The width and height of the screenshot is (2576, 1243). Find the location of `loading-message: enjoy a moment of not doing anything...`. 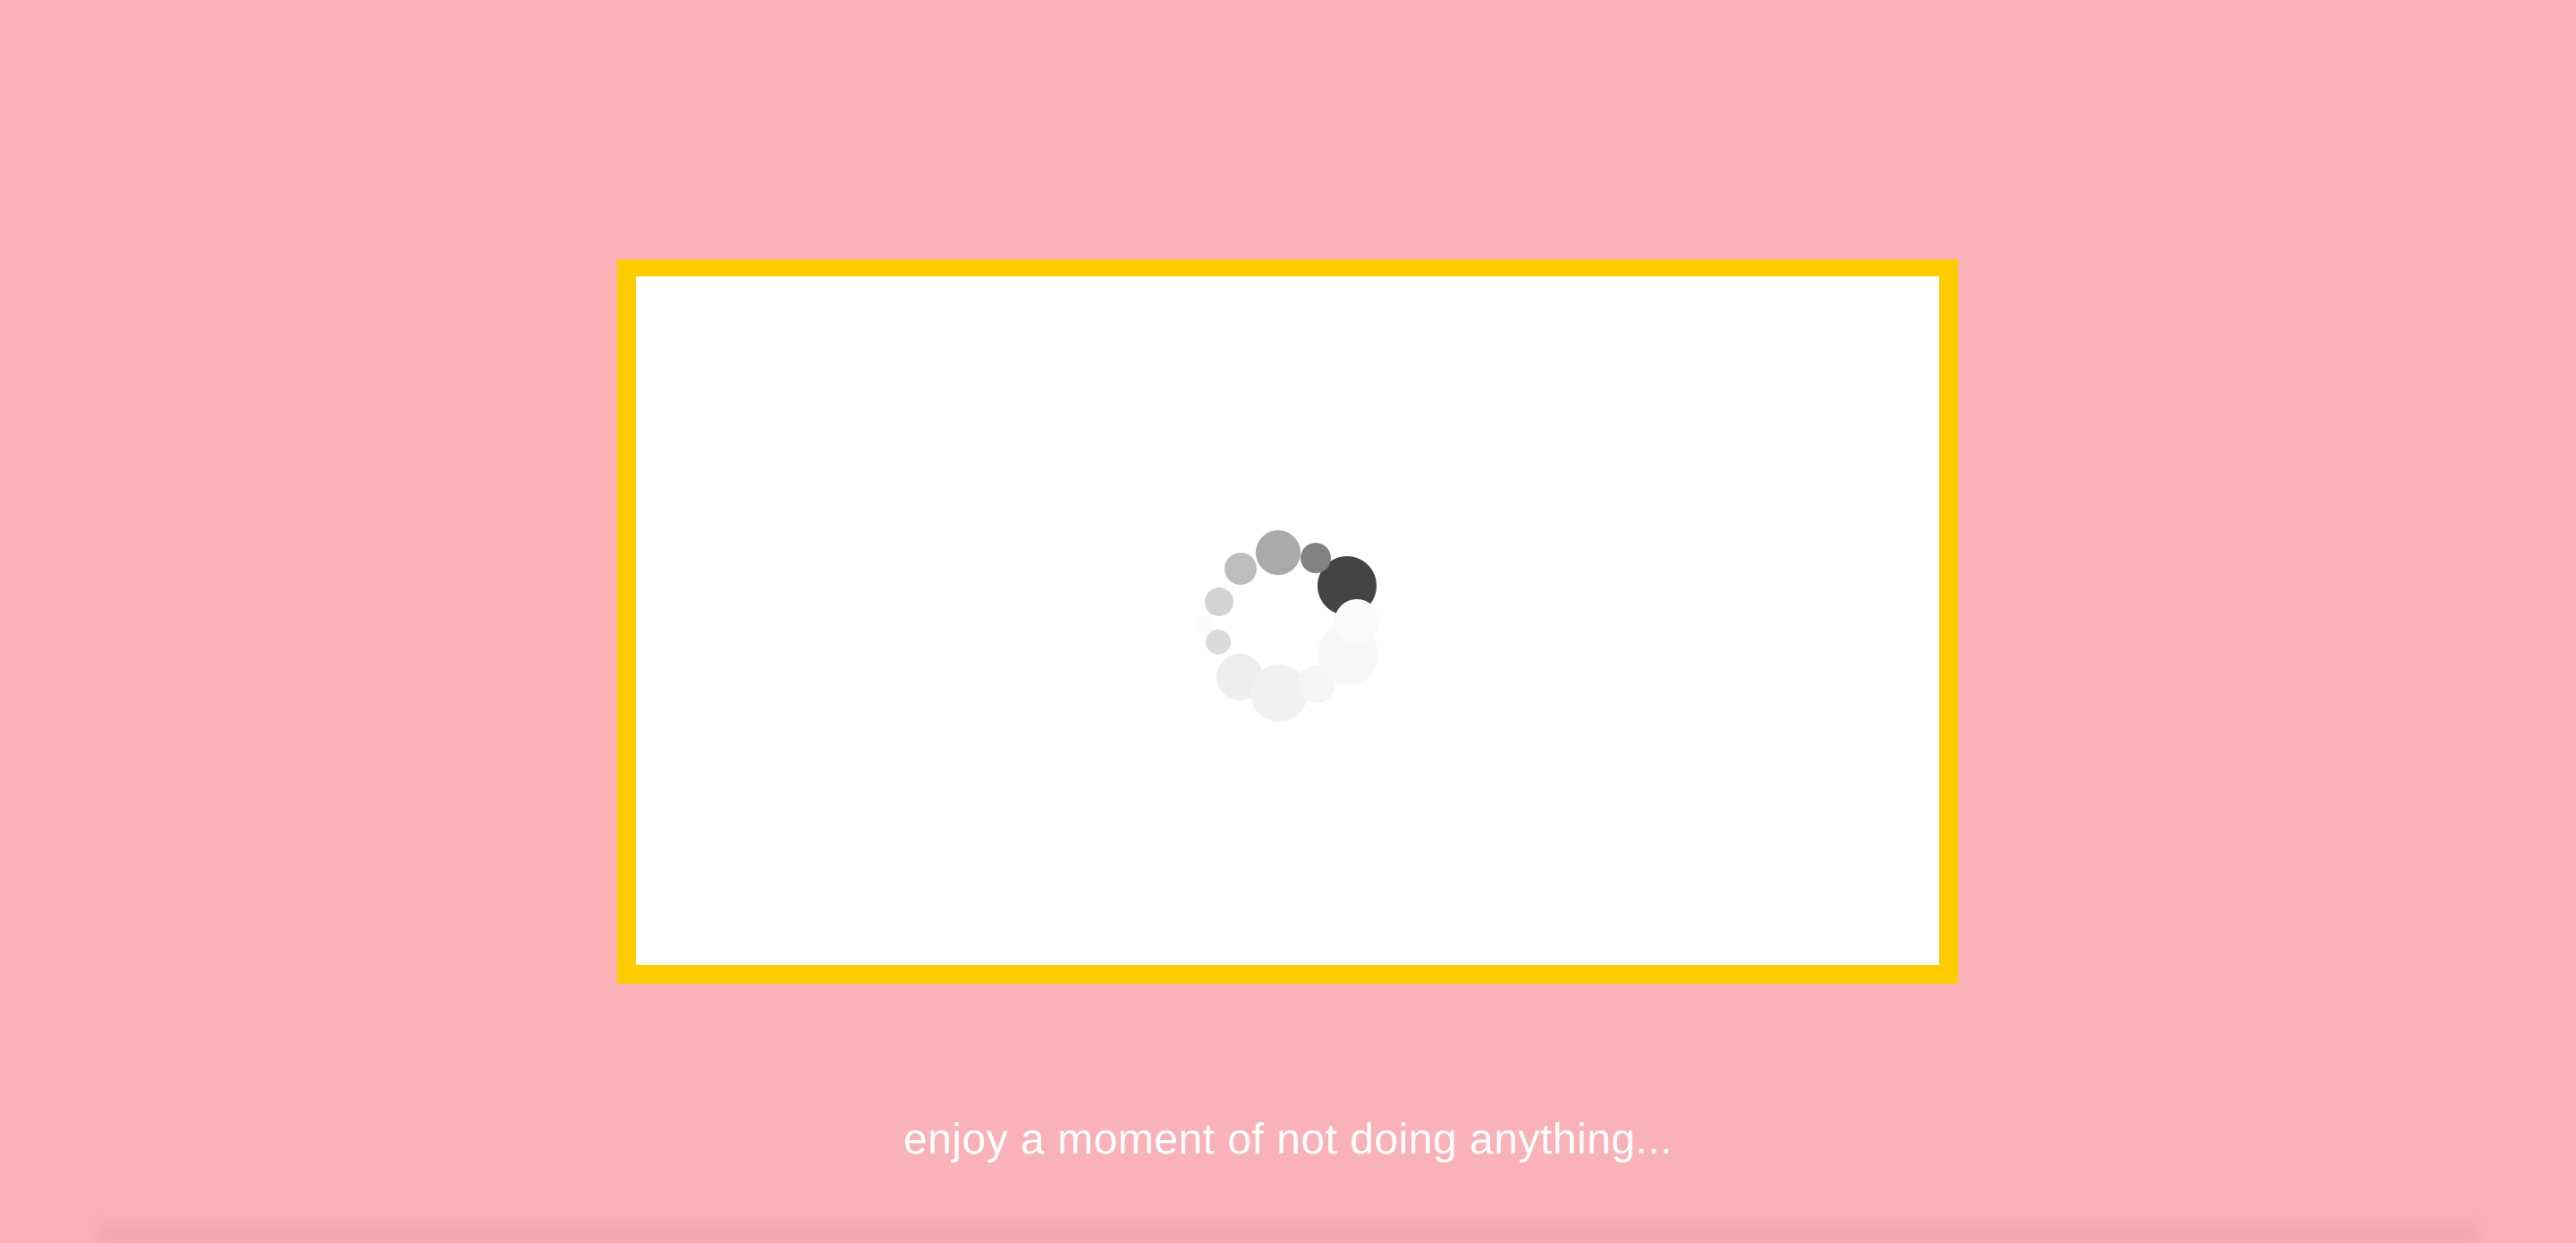

loading-message: enjoy a moment of not doing anything... is located at coordinates (1288, 1139).